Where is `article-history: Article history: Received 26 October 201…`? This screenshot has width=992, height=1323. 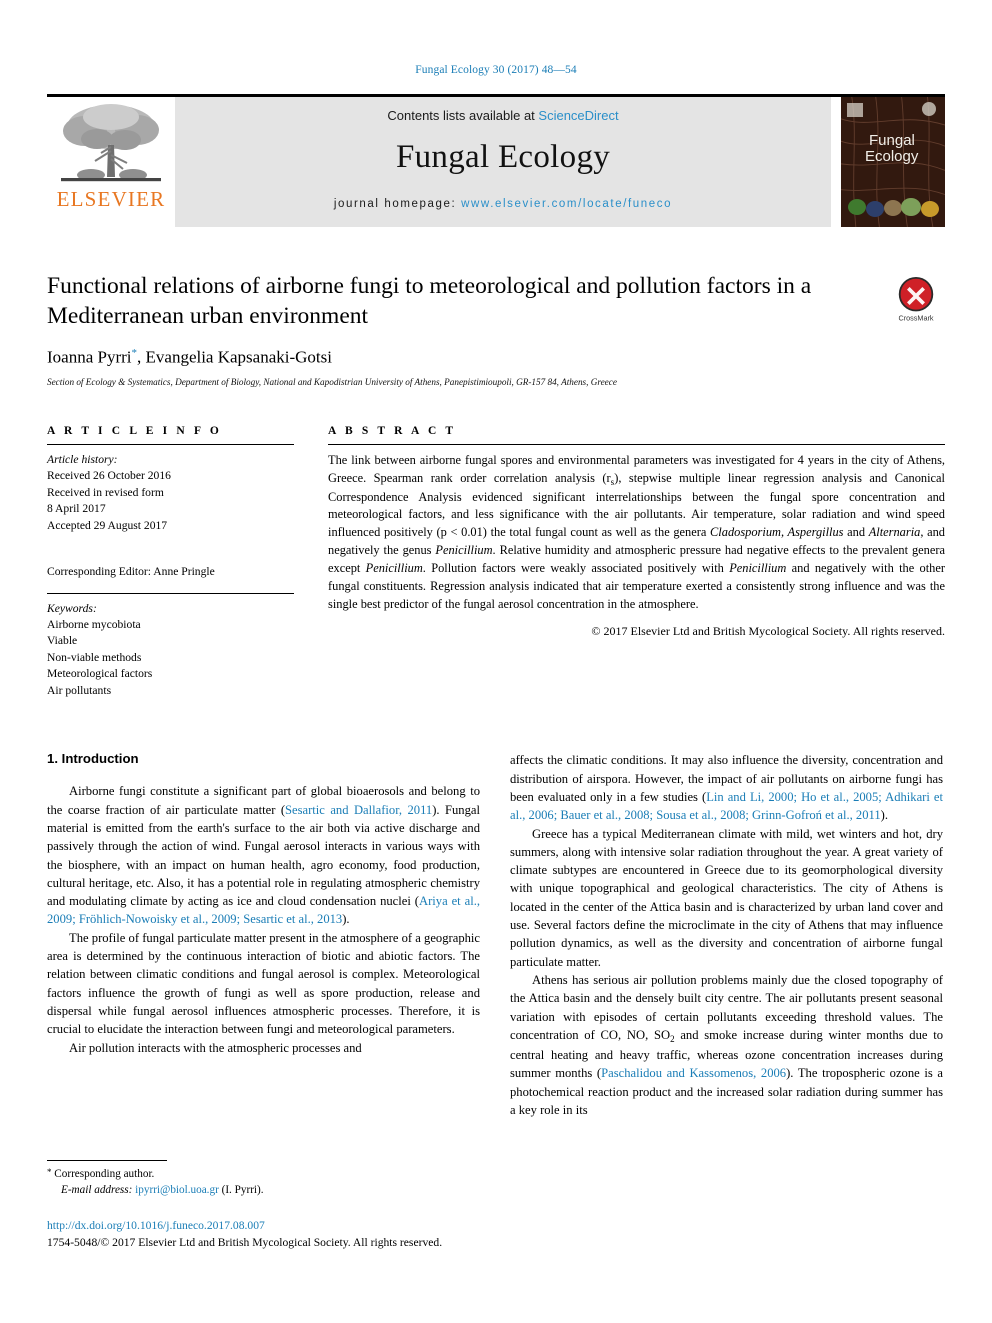 article-history: Article history: Received 26 October 201… is located at coordinates (170, 493).